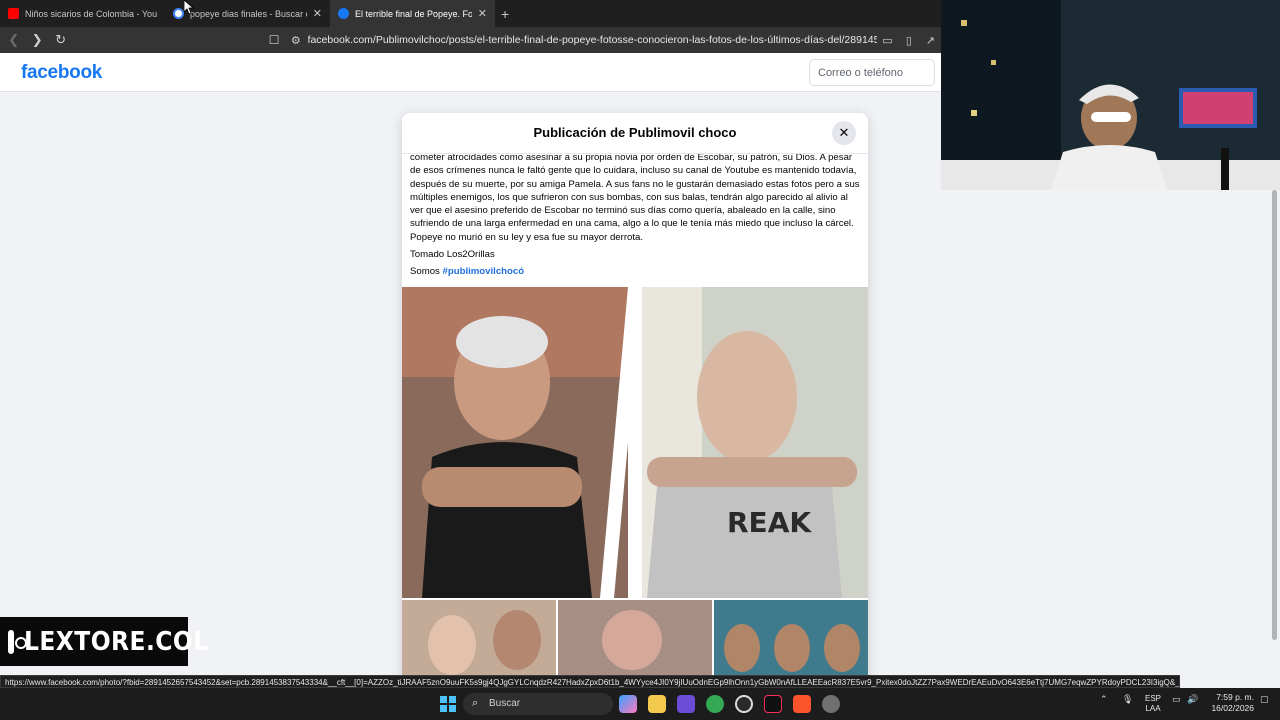 The width and height of the screenshot is (1280, 720). What do you see at coordinates (538, 704) in the screenshot?
I see `taskbar-search: ⌕ Buscar` at bounding box center [538, 704].